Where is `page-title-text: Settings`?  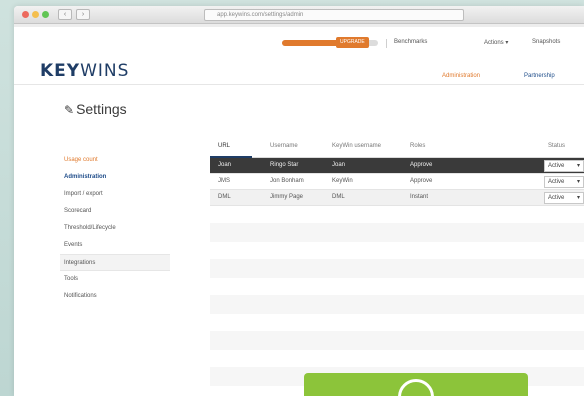 page-title-text: Settings is located at coordinates (101, 109).